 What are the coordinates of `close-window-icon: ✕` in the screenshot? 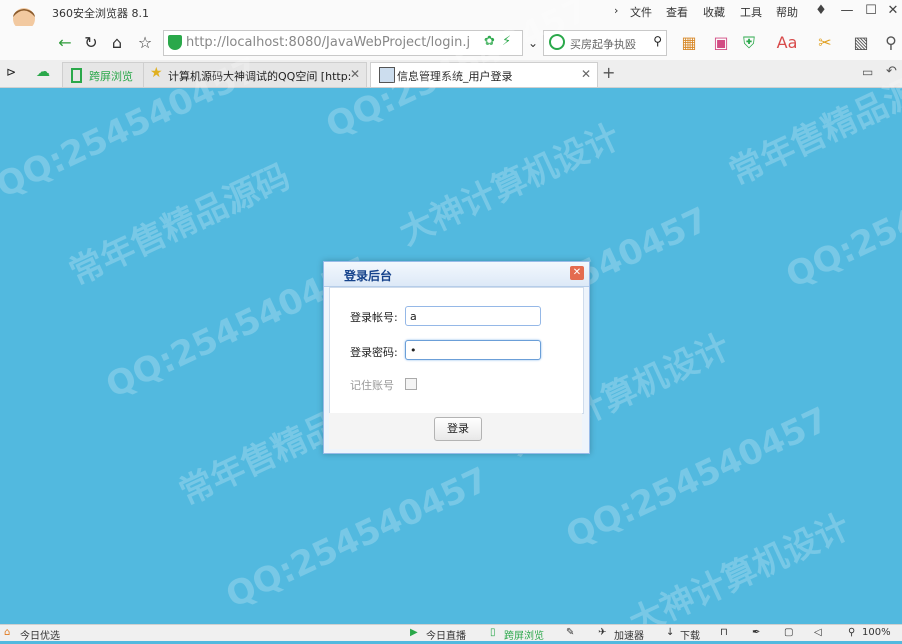 It's located at (892, 11).